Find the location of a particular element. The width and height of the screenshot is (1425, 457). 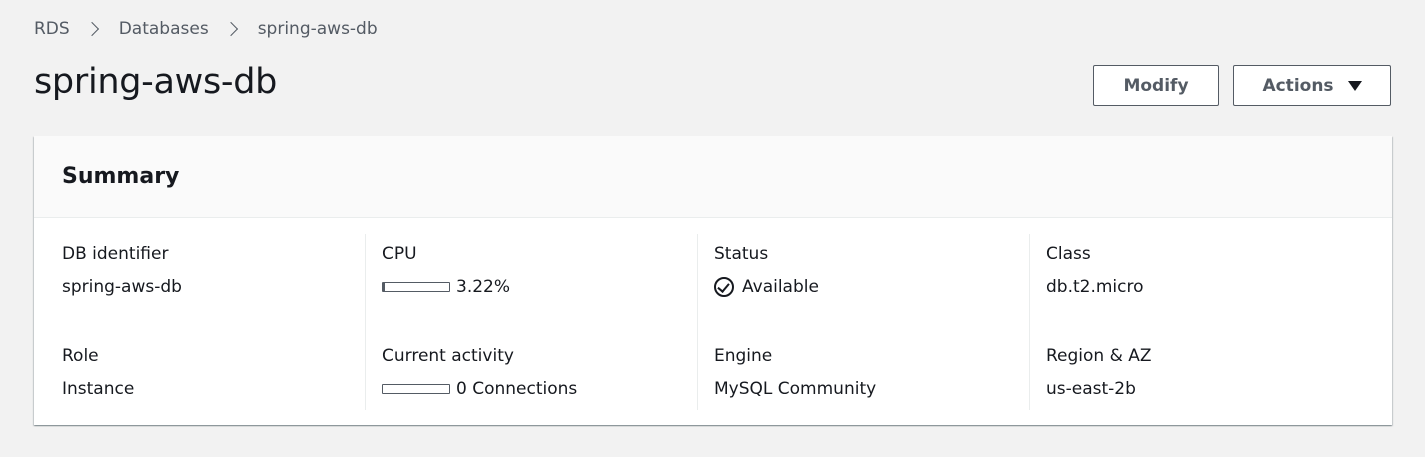

summary-title: Summary is located at coordinates (121, 176).